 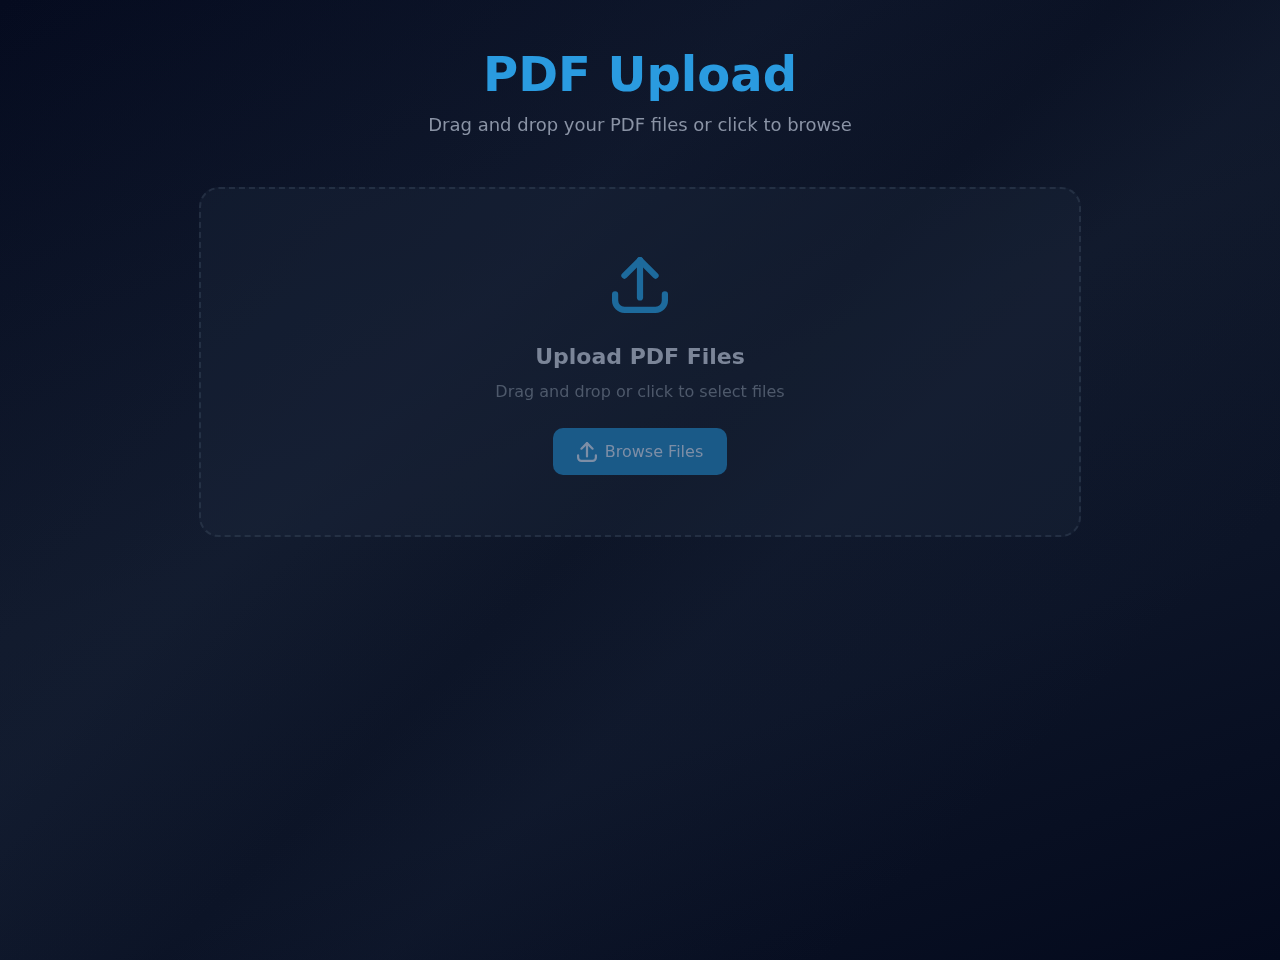 What do you see at coordinates (640, 125) in the screenshot?
I see `page-subtitle: Drag and drop your PDF files or click to browse` at bounding box center [640, 125].